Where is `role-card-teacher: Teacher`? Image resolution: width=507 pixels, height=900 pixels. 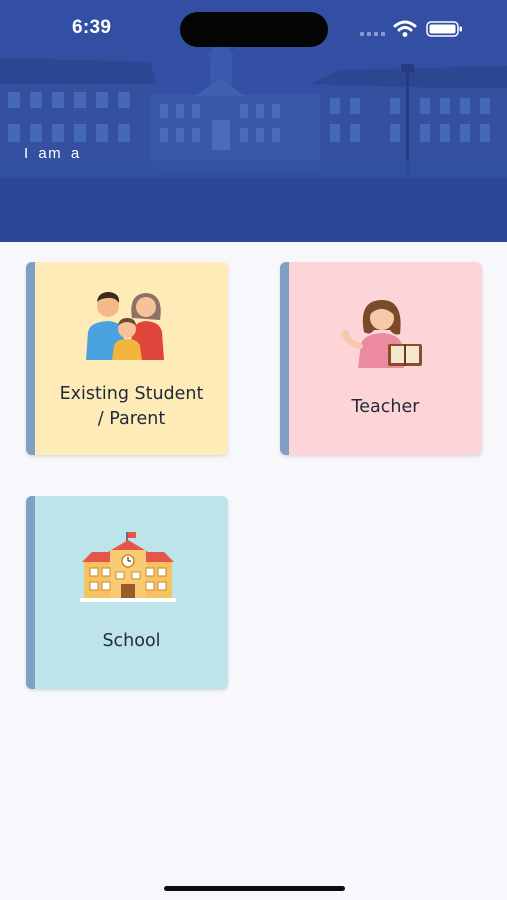 role-card-teacher: Teacher is located at coordinates (381, 358).